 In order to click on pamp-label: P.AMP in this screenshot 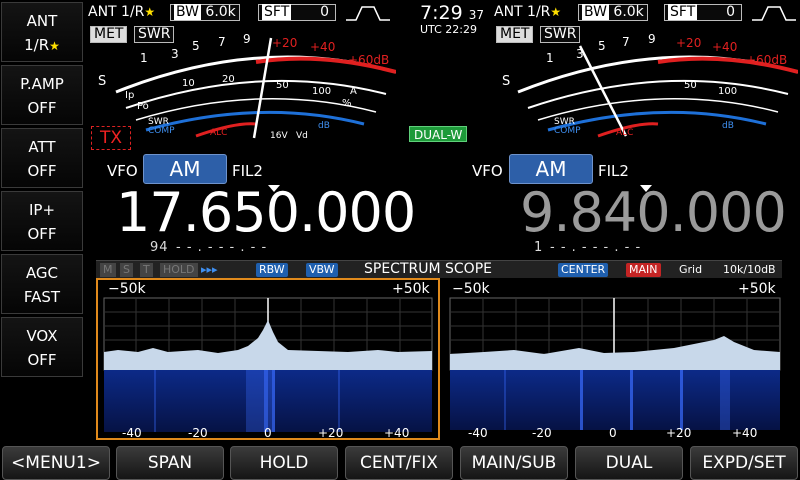, I will do `click(42, 84)`.